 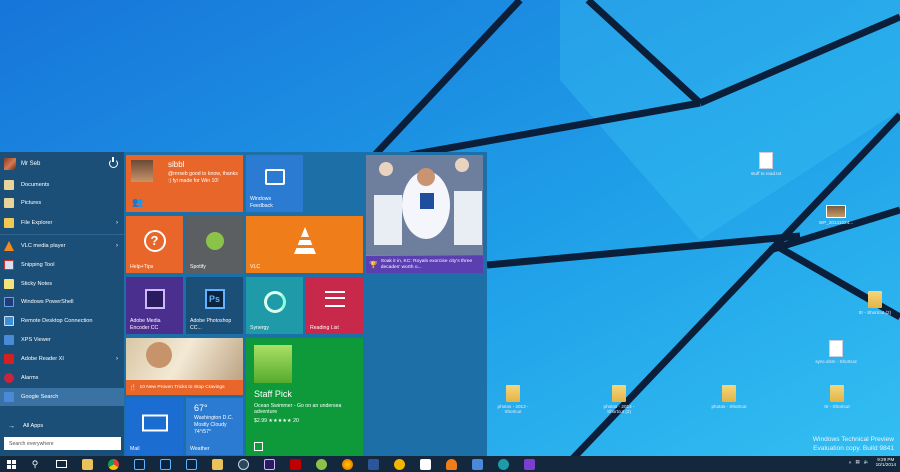 I want to click on chrome-icon, so click(x=113, y=464).